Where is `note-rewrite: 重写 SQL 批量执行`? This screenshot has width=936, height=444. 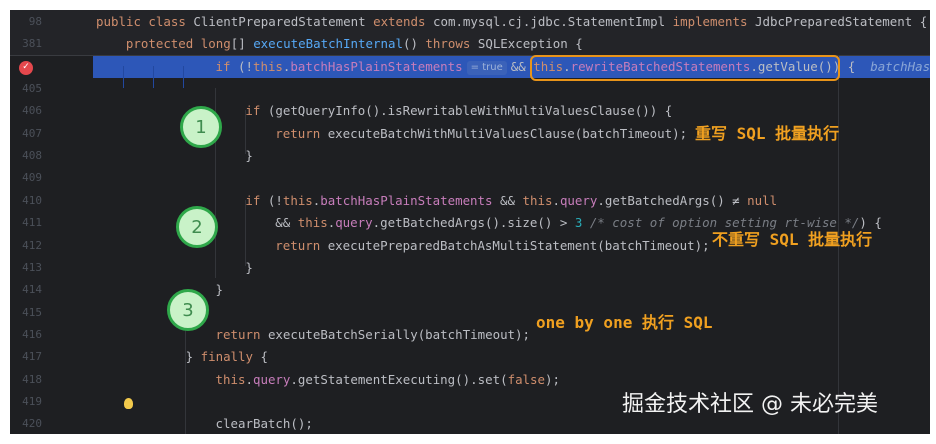
note-rewrite: 重写 SQL 批量执行 is located at coordinates (767, 133).